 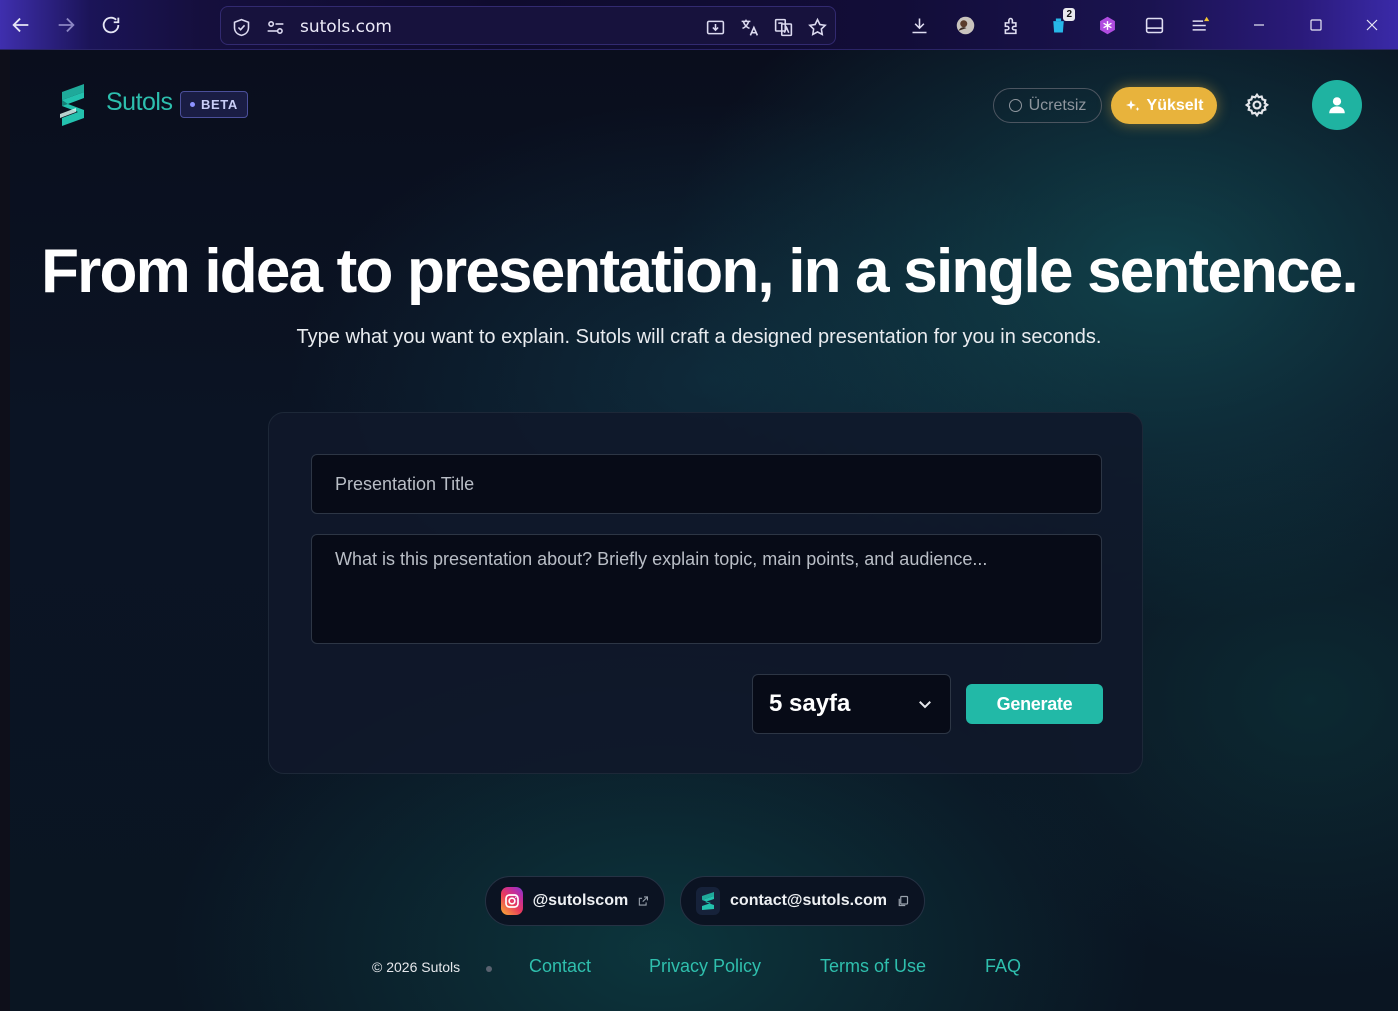 What do you see at coordinates (21, 25) in the screenshot?
I see `back-icon` at bounding box center [21, 25].